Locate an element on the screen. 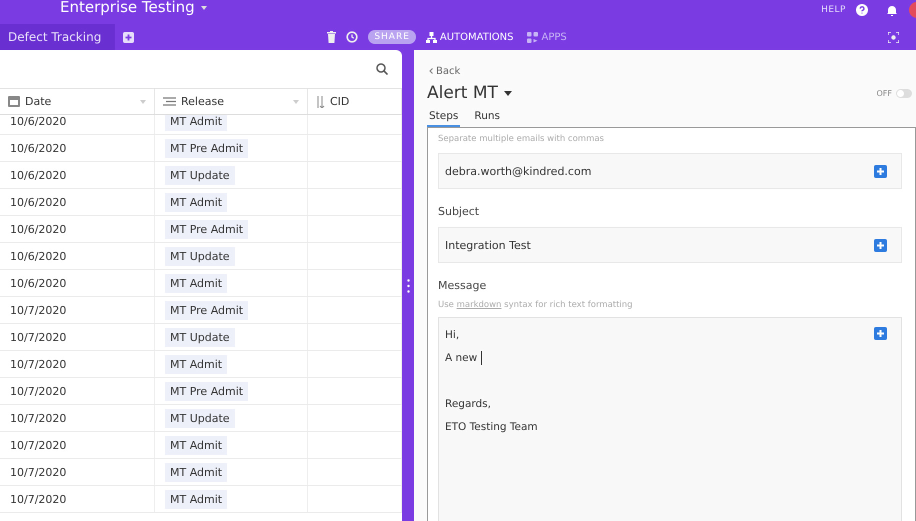 This screenshot has width=916, height=521. automation-title: Alert MT is located at coordinates (469, 93).